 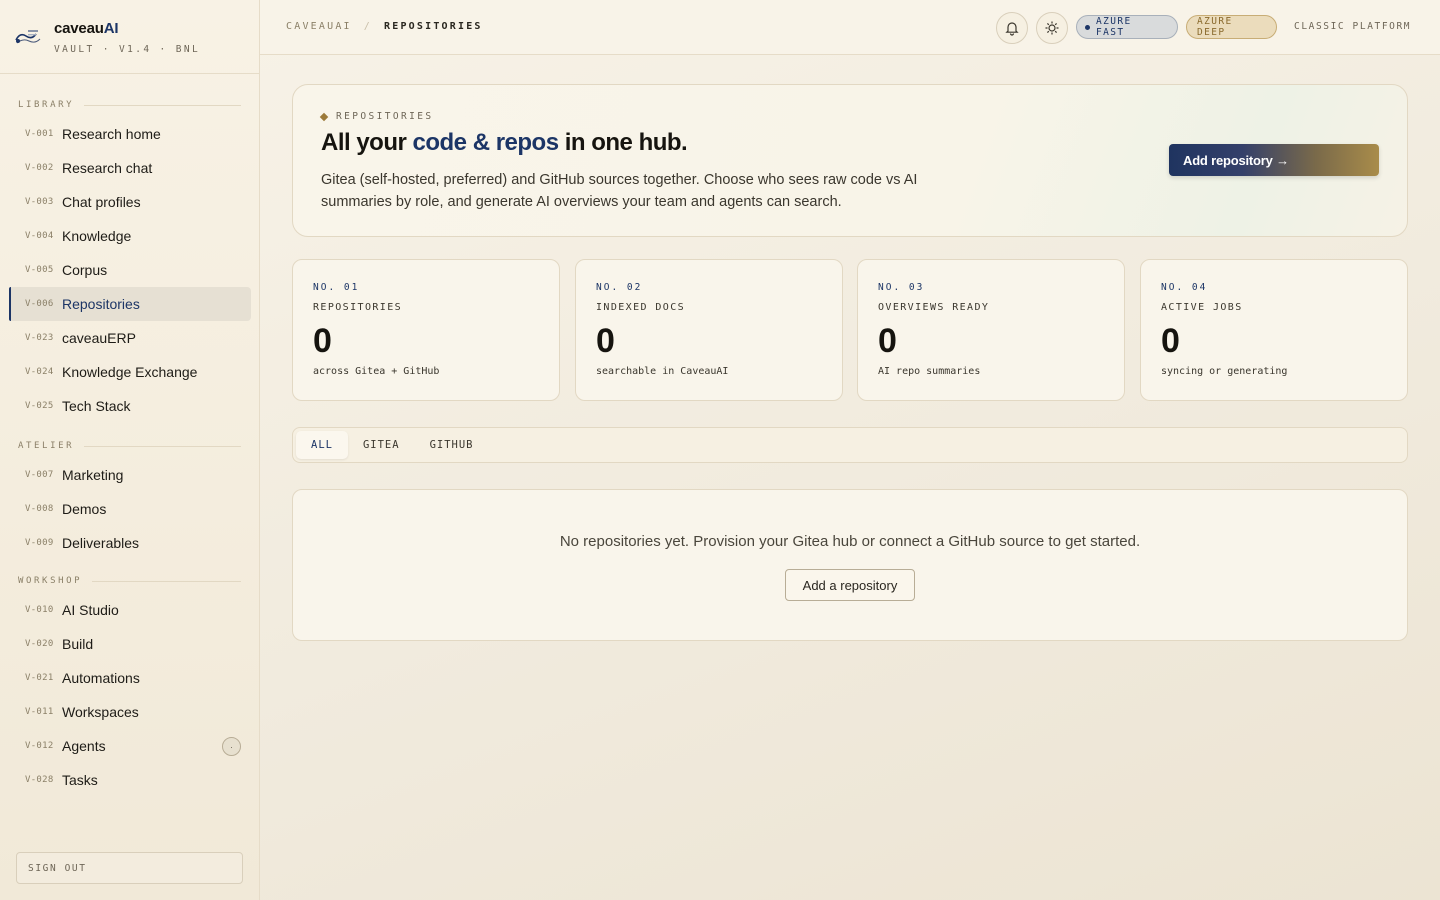 What do you see at coordinates (39, 202) in the screenshot?
I see `nav-item-code: V-003` at bounding box center [39, 202].